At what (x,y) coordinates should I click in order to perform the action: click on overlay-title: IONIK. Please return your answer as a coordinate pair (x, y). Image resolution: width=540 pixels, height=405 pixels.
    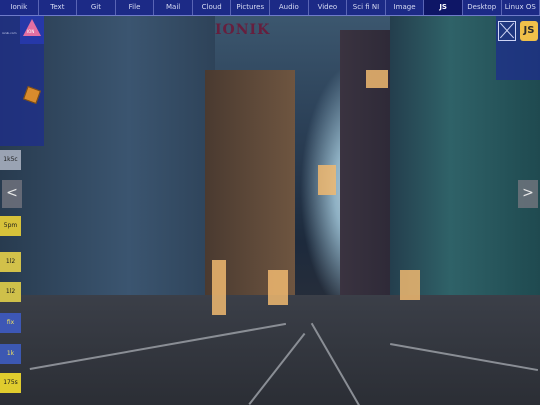
    Looking at the image, I should click on (243, 30).